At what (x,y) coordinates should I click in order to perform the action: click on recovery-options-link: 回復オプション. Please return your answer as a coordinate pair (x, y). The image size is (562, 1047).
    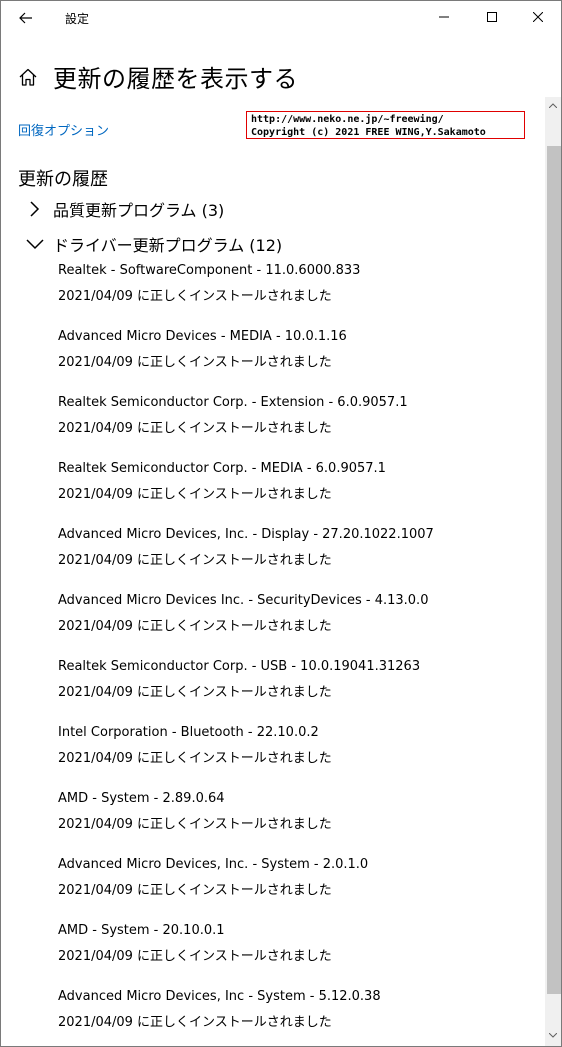
    Looking at the image, I should click on (63, 129).